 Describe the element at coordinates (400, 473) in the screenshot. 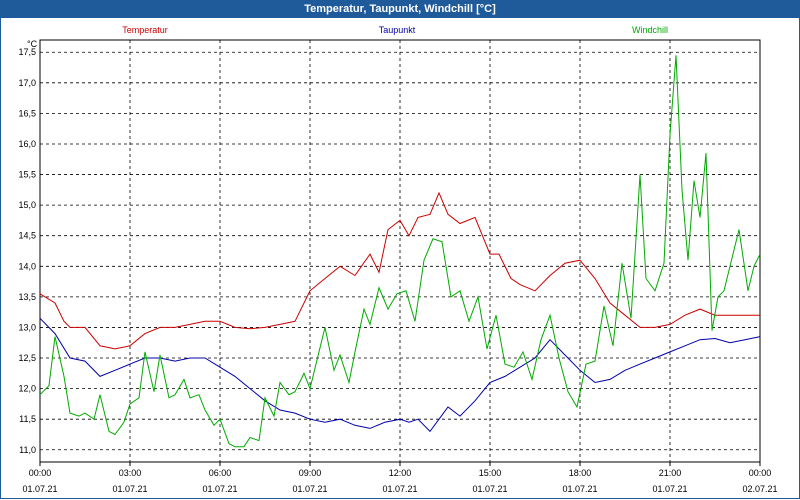

I see `x-tick-time: 12:00` at that location.